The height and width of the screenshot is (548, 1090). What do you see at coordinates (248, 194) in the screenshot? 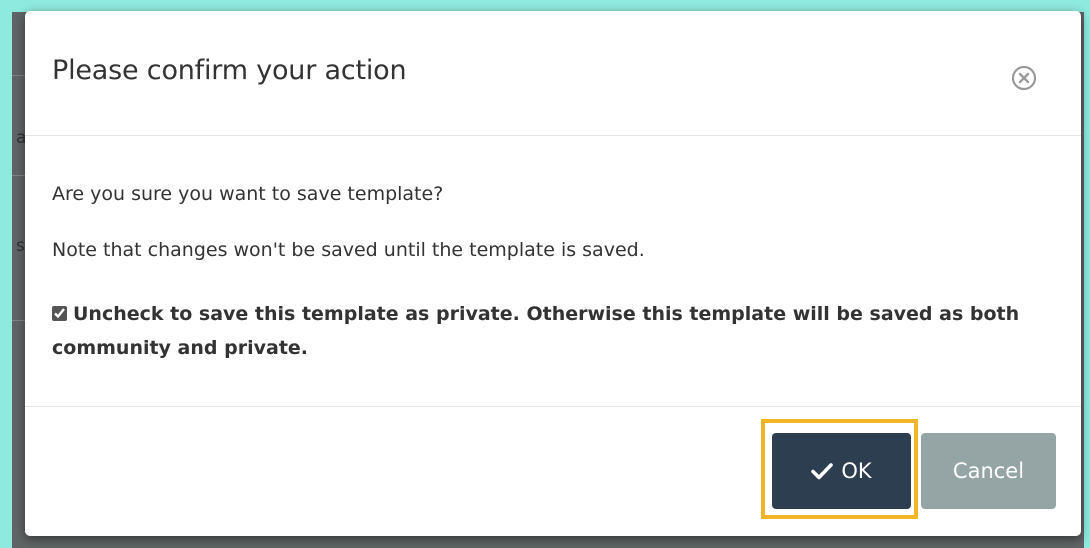
I see `confirm-question: Are you sure you want to save template?` at bounding box center [248, 194].